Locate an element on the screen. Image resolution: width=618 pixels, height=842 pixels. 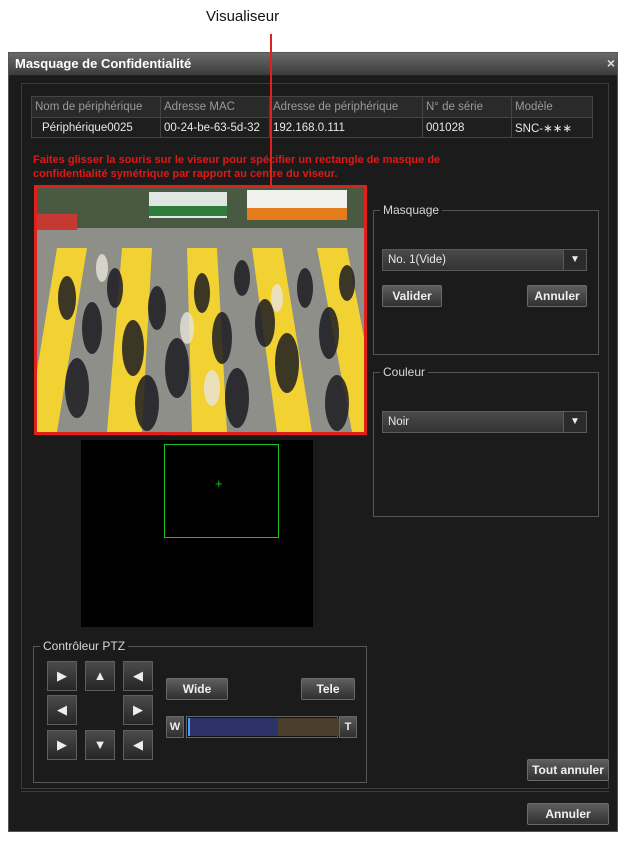
wide-button: Wide is located at coordinates (197, 689).